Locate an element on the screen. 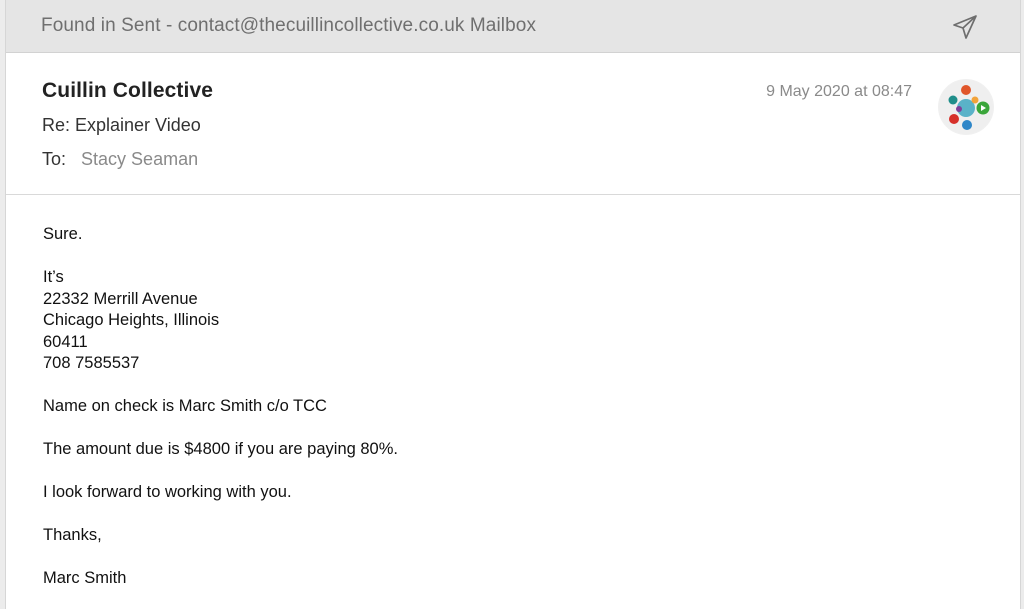 This screenshot has width=1024, height=609. body-signature: Marc Smith is located at coordinates (85, 578).